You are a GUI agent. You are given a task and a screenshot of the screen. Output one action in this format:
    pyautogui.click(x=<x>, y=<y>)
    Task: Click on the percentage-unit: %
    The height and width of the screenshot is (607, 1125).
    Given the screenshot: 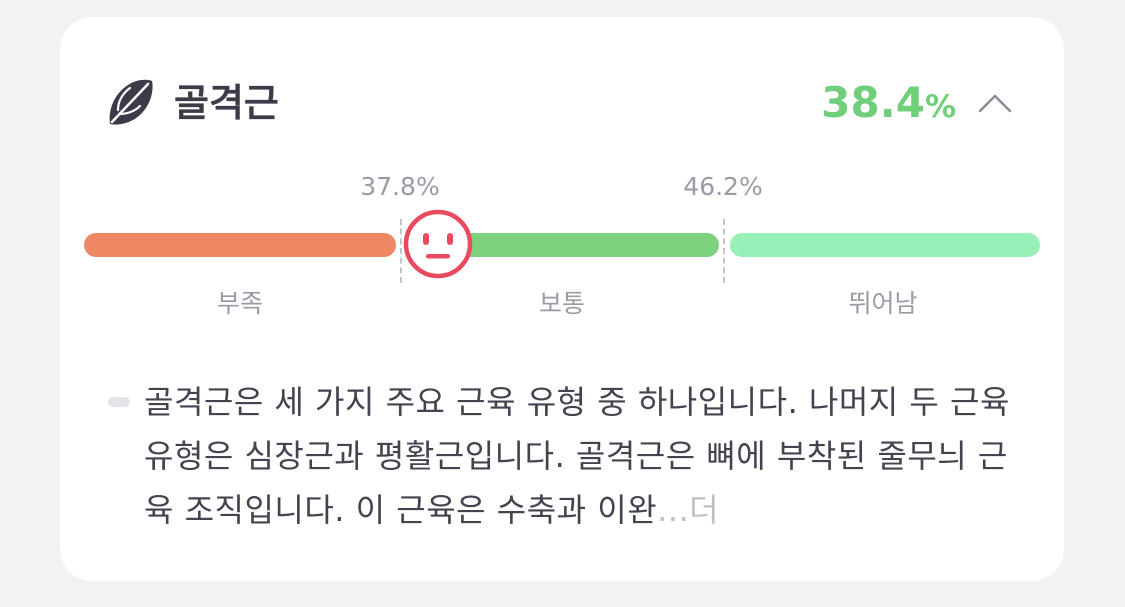 What is the action you would take?
    pyautogui.click(x=940, y=107)
    